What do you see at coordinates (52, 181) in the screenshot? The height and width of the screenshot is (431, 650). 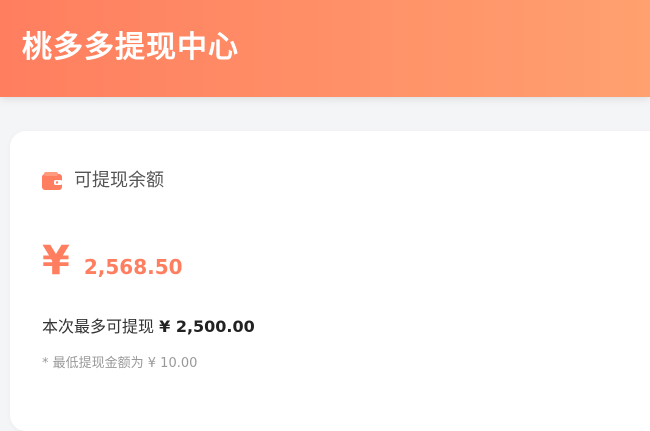 I see `wallet-icon` at bounding box center [52, 181].